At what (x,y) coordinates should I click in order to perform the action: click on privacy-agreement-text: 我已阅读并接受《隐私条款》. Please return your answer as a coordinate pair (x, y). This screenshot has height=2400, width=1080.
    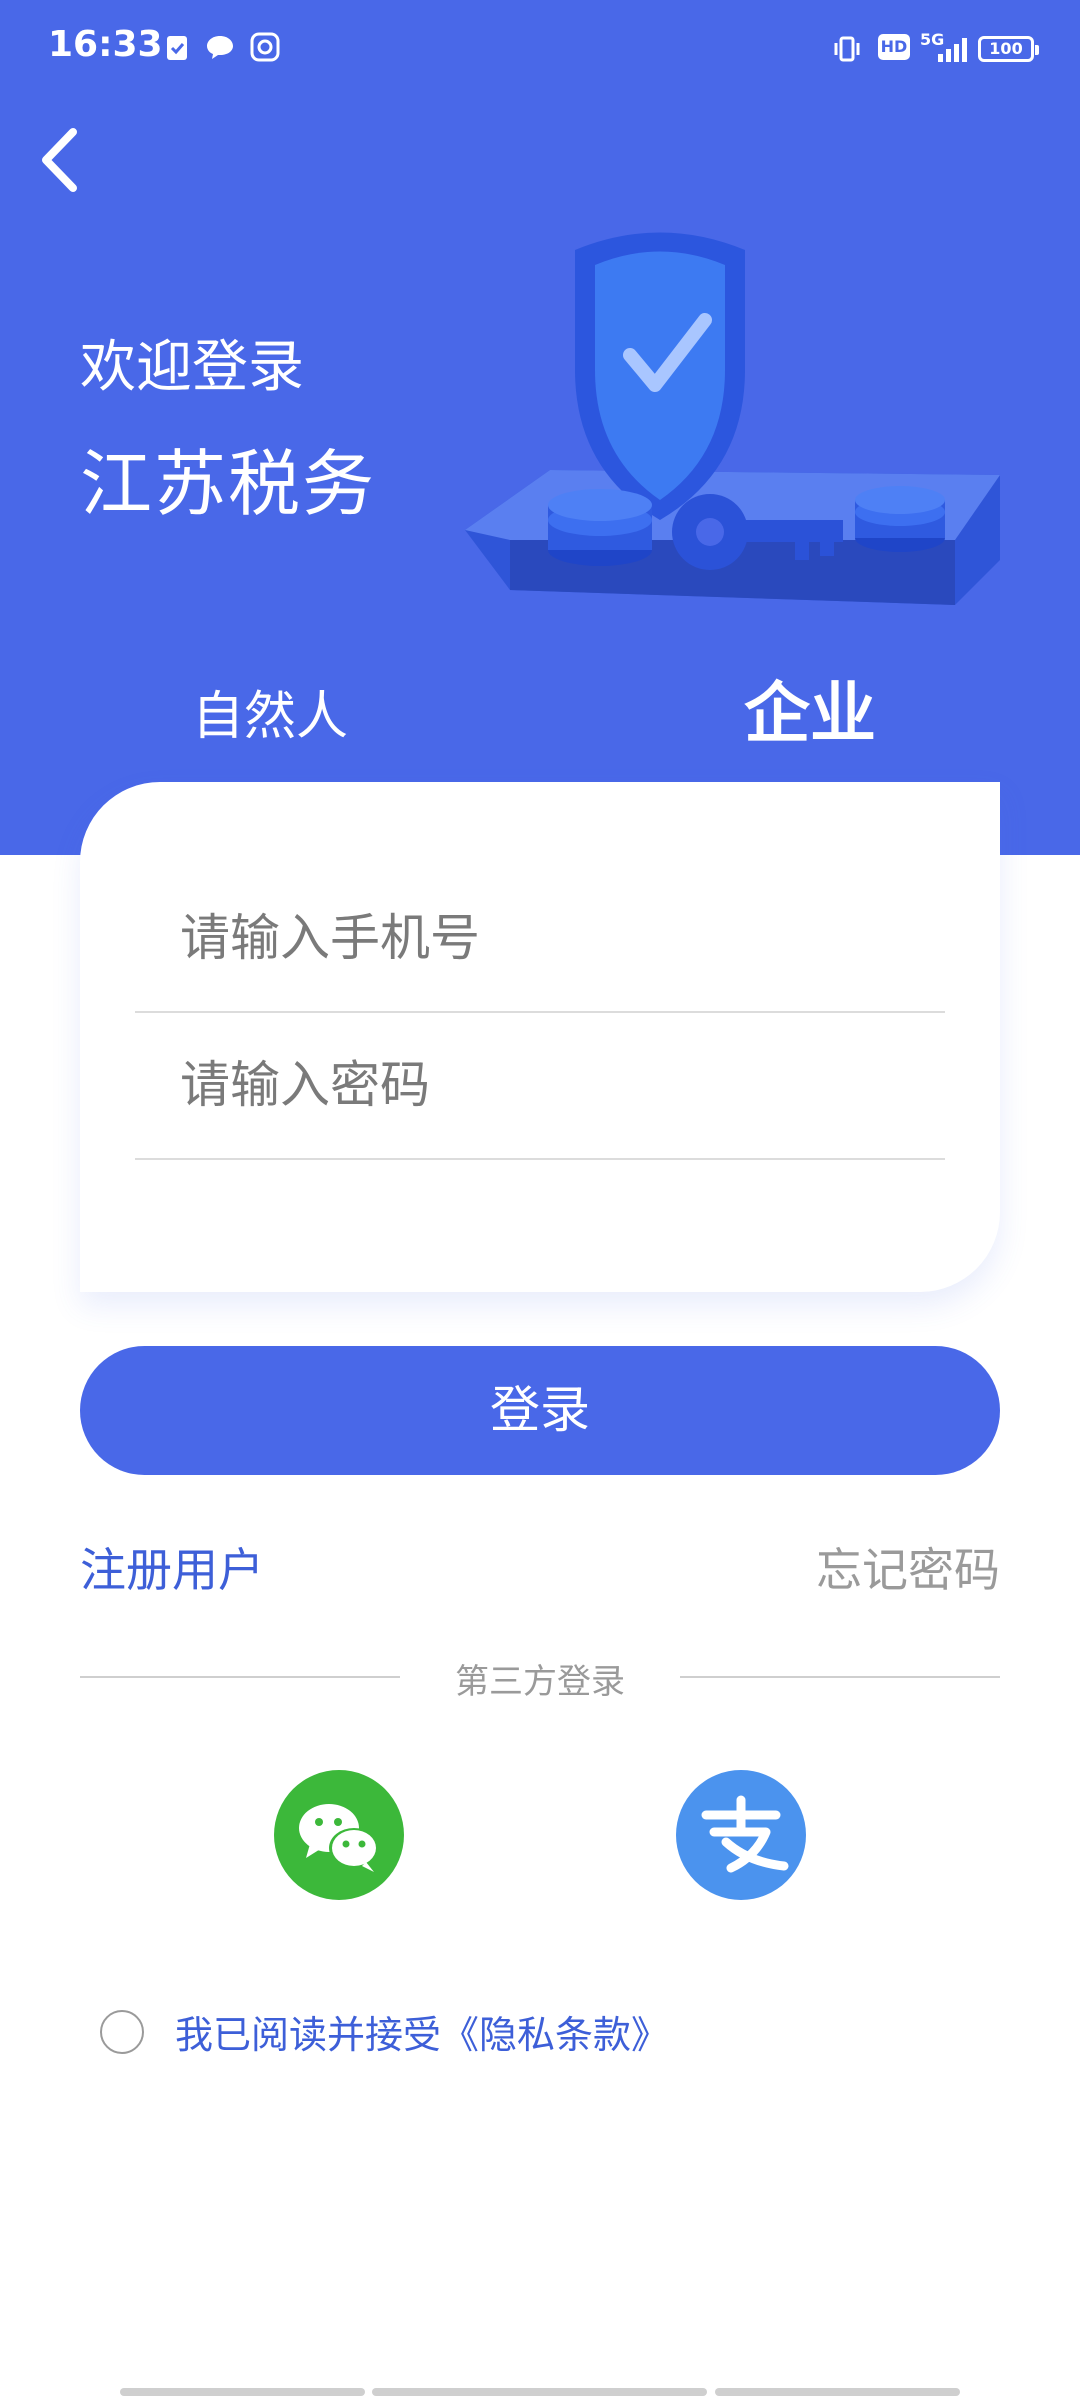
    Looking at the image, I should click on (422, 2031).